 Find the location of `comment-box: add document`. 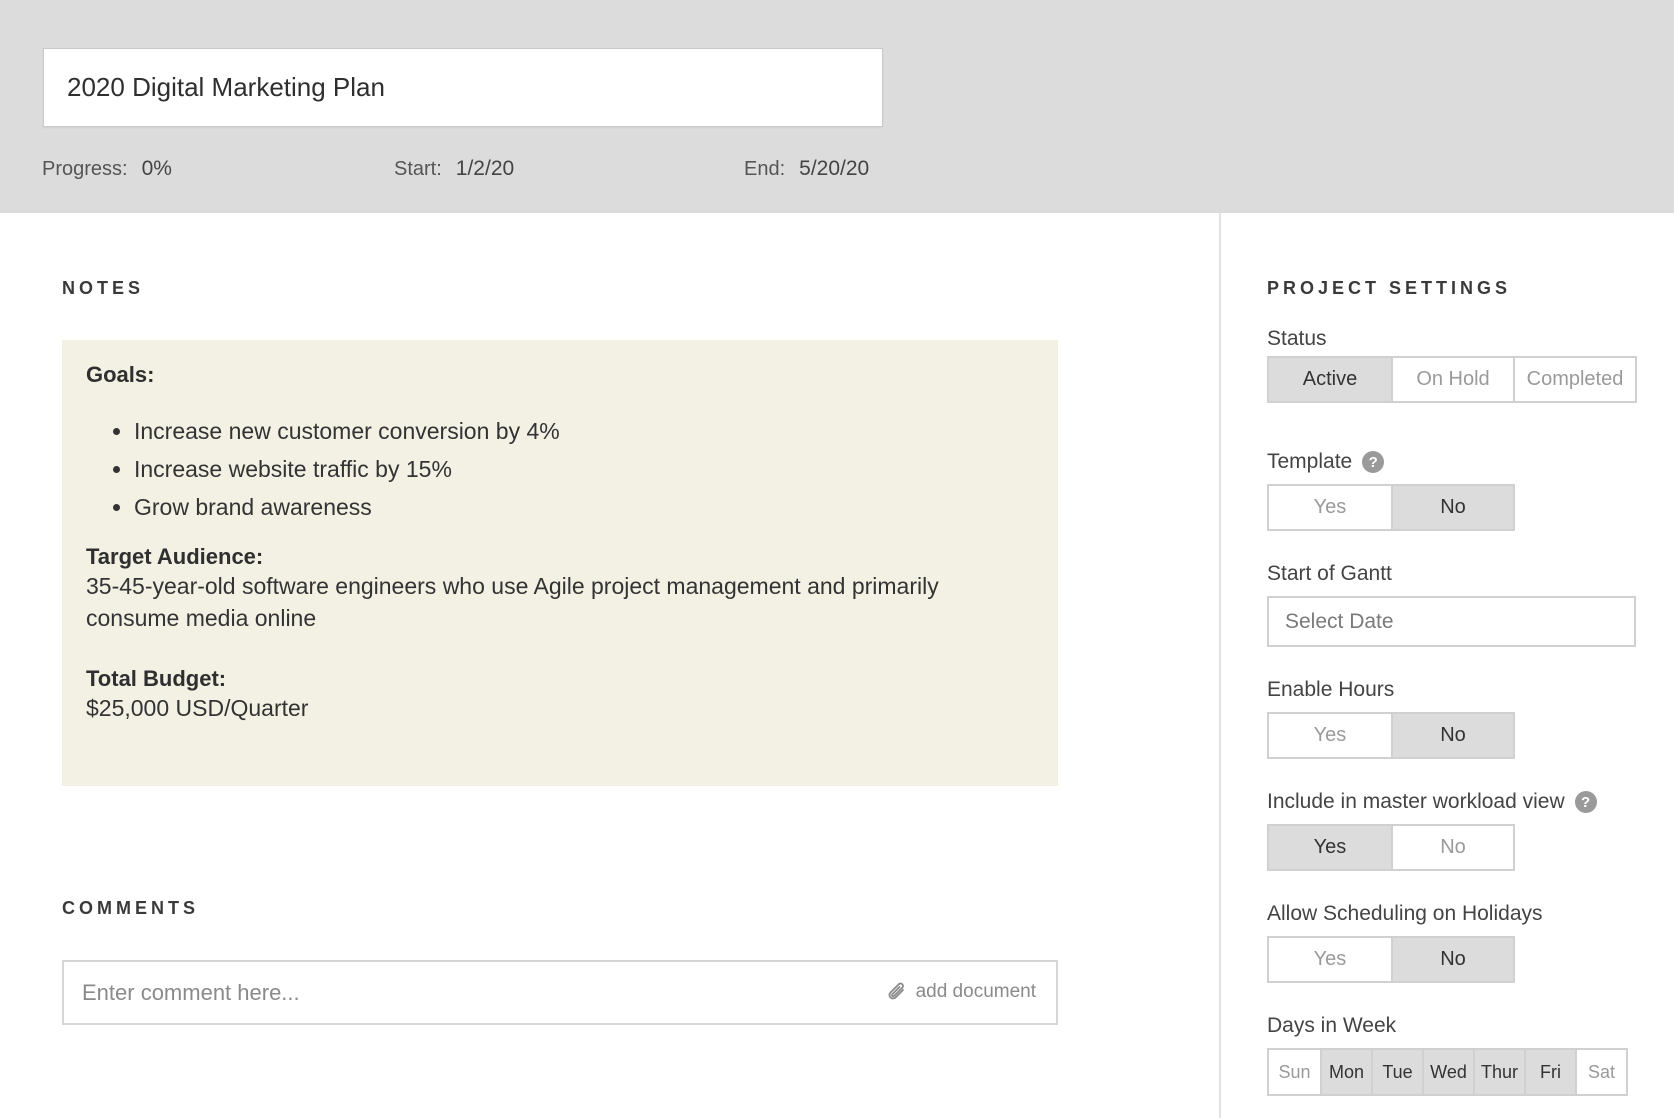

comment-box: add document is located at coordinates (560, 992).